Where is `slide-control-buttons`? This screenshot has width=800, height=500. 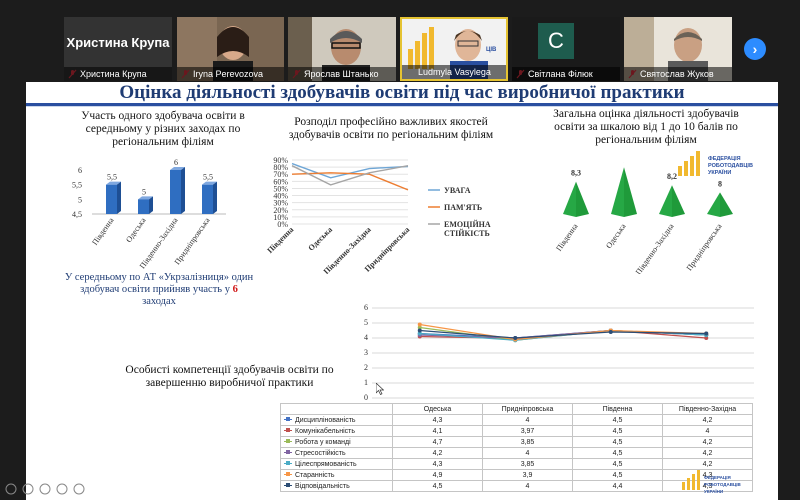
slide-control-buttons is located at coordinates (45, 489).